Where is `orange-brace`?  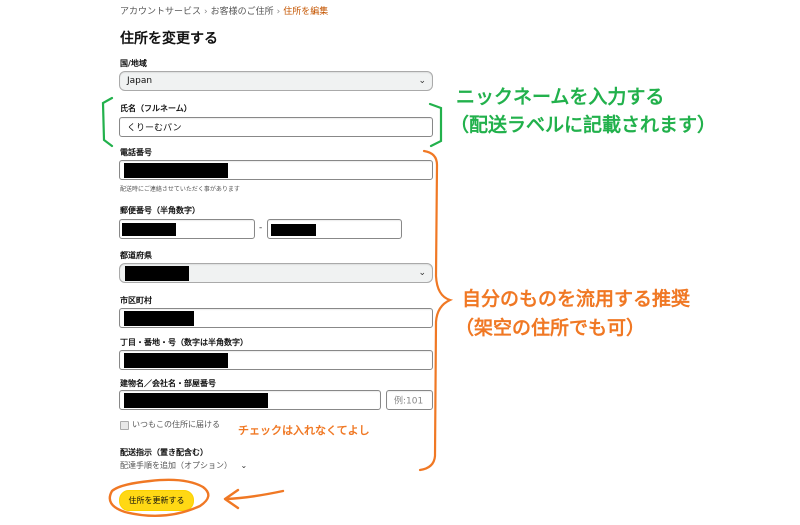
orange-brace is located at coordinates (436, 310).